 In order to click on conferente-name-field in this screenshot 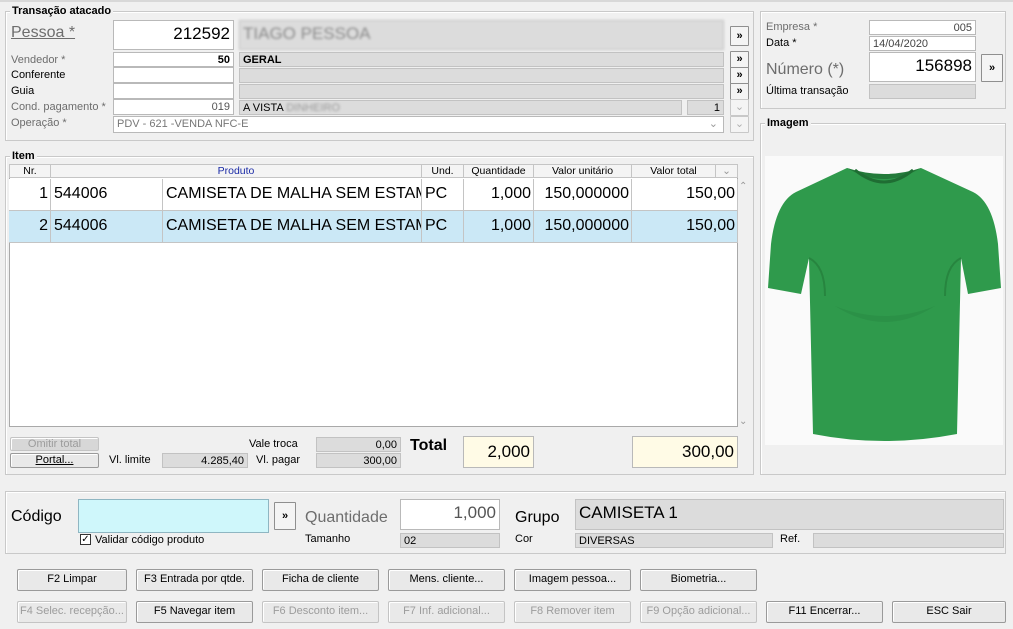, I will do `click(481, 75)`.